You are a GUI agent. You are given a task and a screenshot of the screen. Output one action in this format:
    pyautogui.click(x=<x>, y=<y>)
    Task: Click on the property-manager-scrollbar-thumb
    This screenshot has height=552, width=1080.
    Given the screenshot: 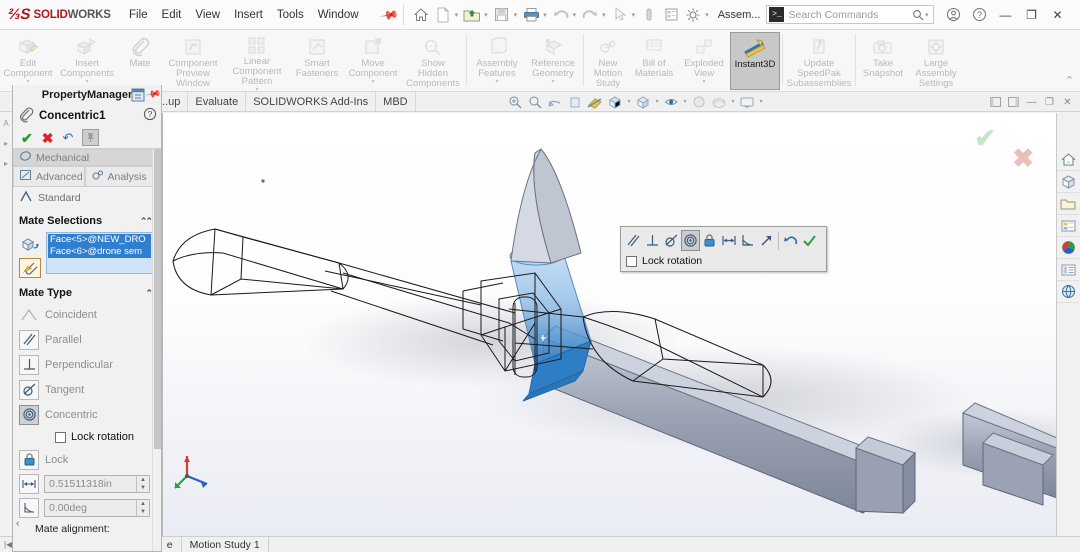 What is the action you would take?
    pyautogui.click(x=157, y=299)
    